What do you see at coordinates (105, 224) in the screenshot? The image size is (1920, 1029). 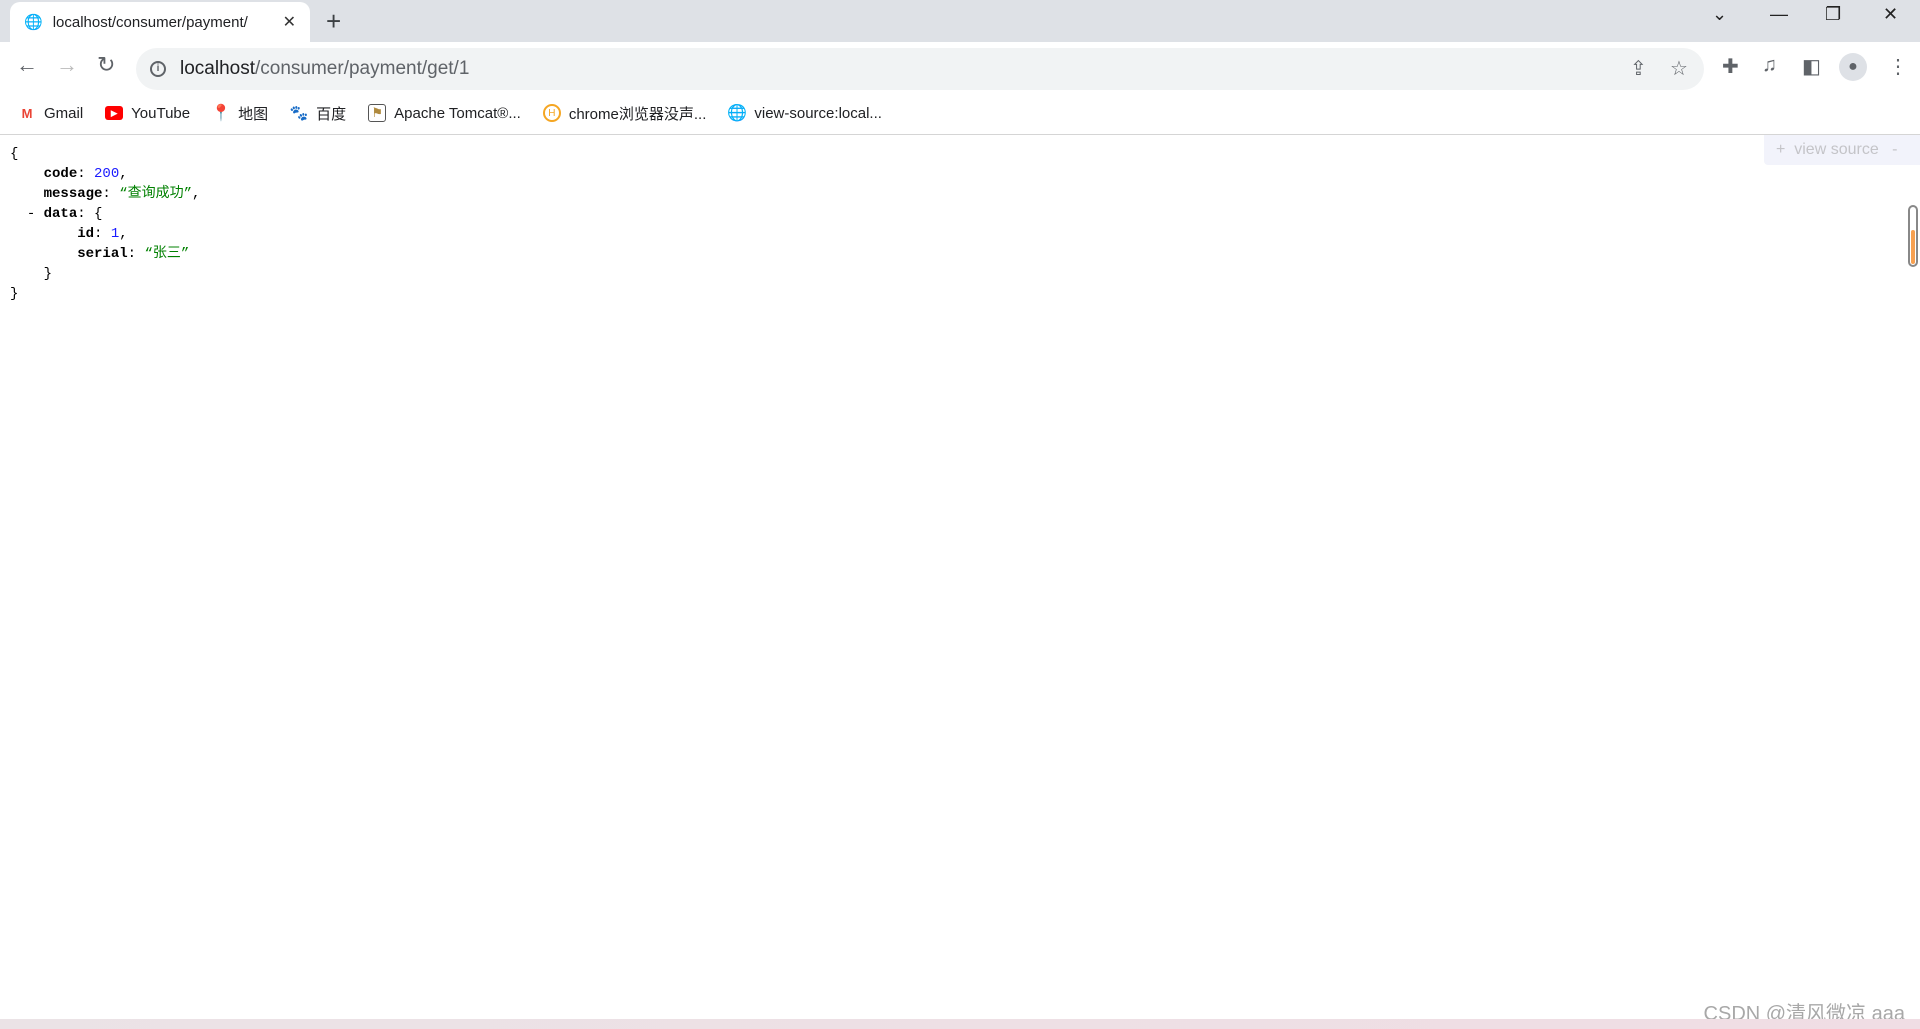 I see `json-viewer: { code: 200, message: “查询成功”, - data` at bounding box center [105, 224].